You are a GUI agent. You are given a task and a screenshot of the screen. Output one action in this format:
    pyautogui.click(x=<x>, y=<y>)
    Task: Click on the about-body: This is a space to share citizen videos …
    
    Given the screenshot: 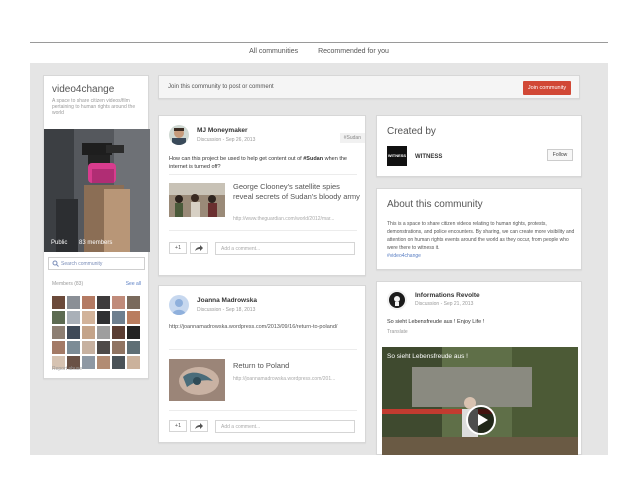 What is the action you would take?
    pyautogui.click(x=481, y=236)
    